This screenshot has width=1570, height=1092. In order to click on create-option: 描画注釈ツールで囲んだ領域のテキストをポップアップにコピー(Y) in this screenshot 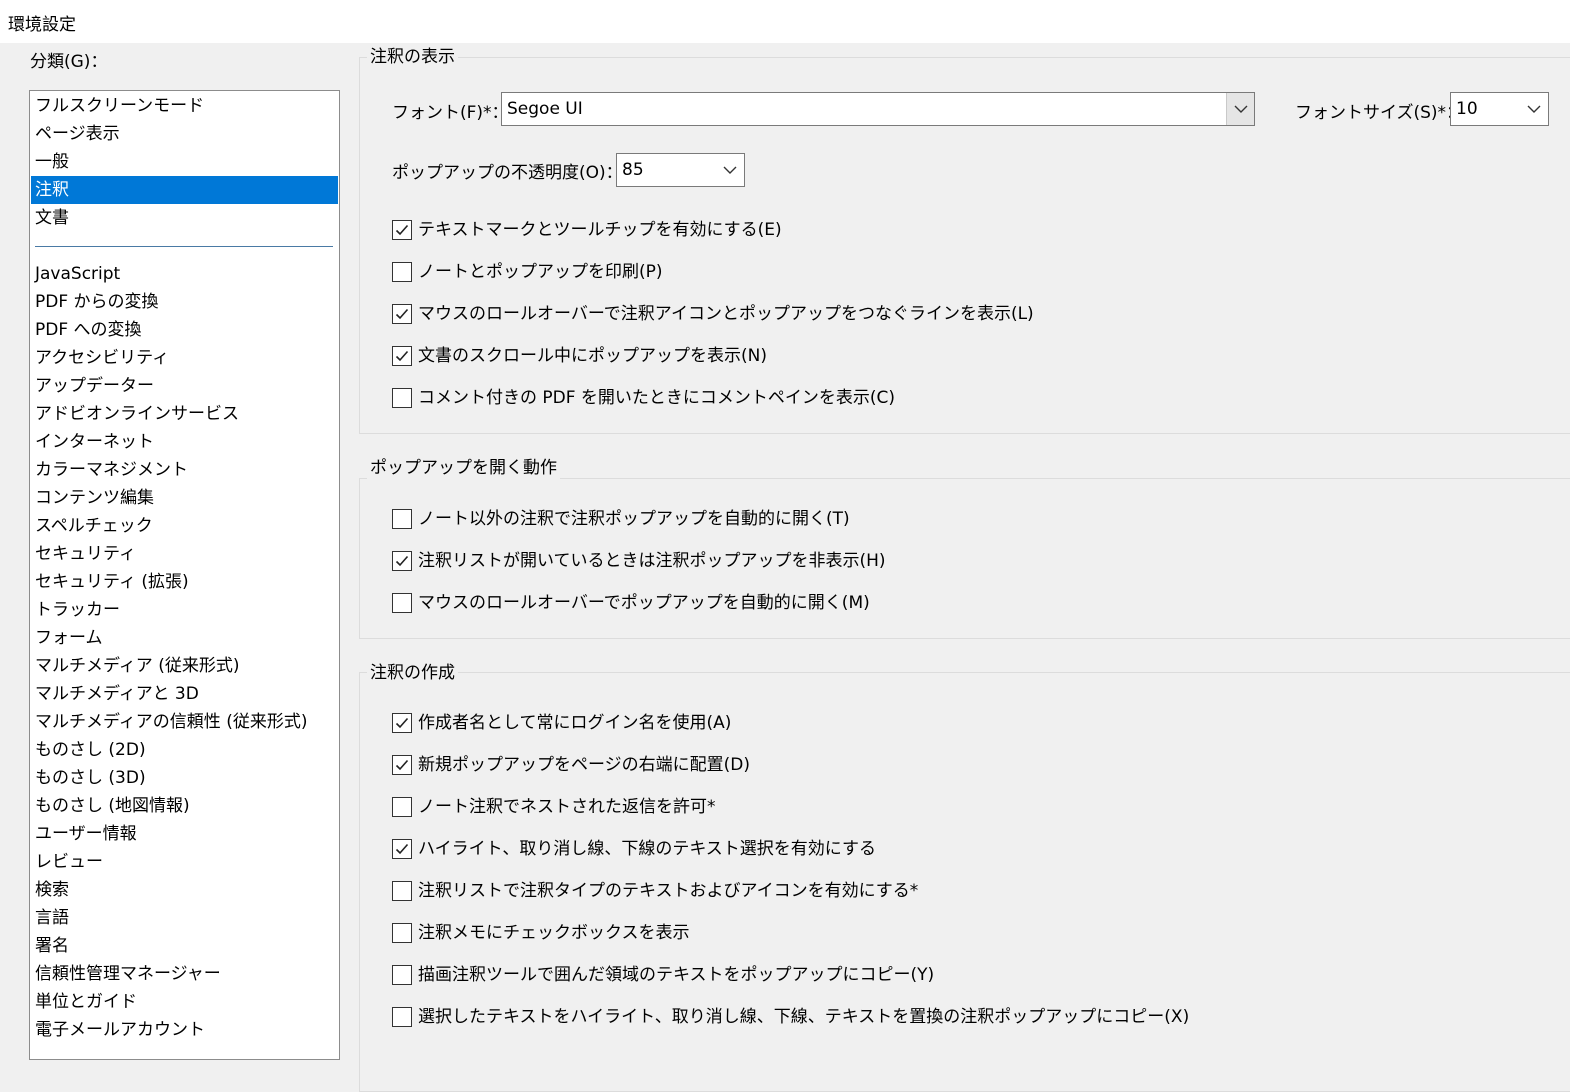, I will do `click(663, 975)`.